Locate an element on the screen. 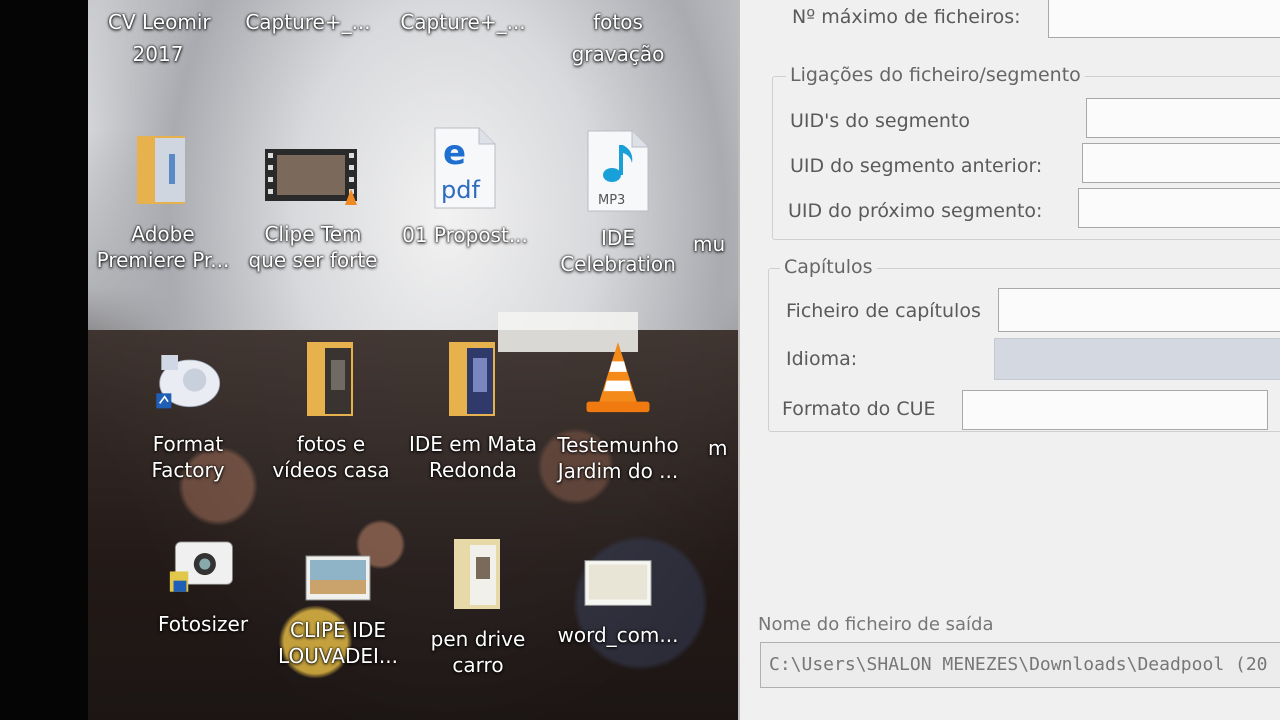  desktop-icon-mu-partial: mu is located at coordinates (709, 244).